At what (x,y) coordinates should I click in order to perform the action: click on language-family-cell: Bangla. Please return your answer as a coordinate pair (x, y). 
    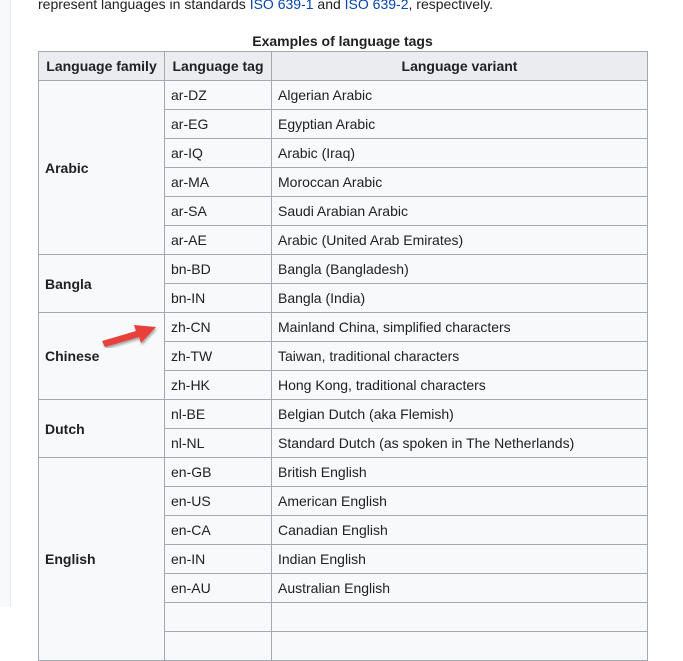
    Looking at the image, I should click on (101, 283).